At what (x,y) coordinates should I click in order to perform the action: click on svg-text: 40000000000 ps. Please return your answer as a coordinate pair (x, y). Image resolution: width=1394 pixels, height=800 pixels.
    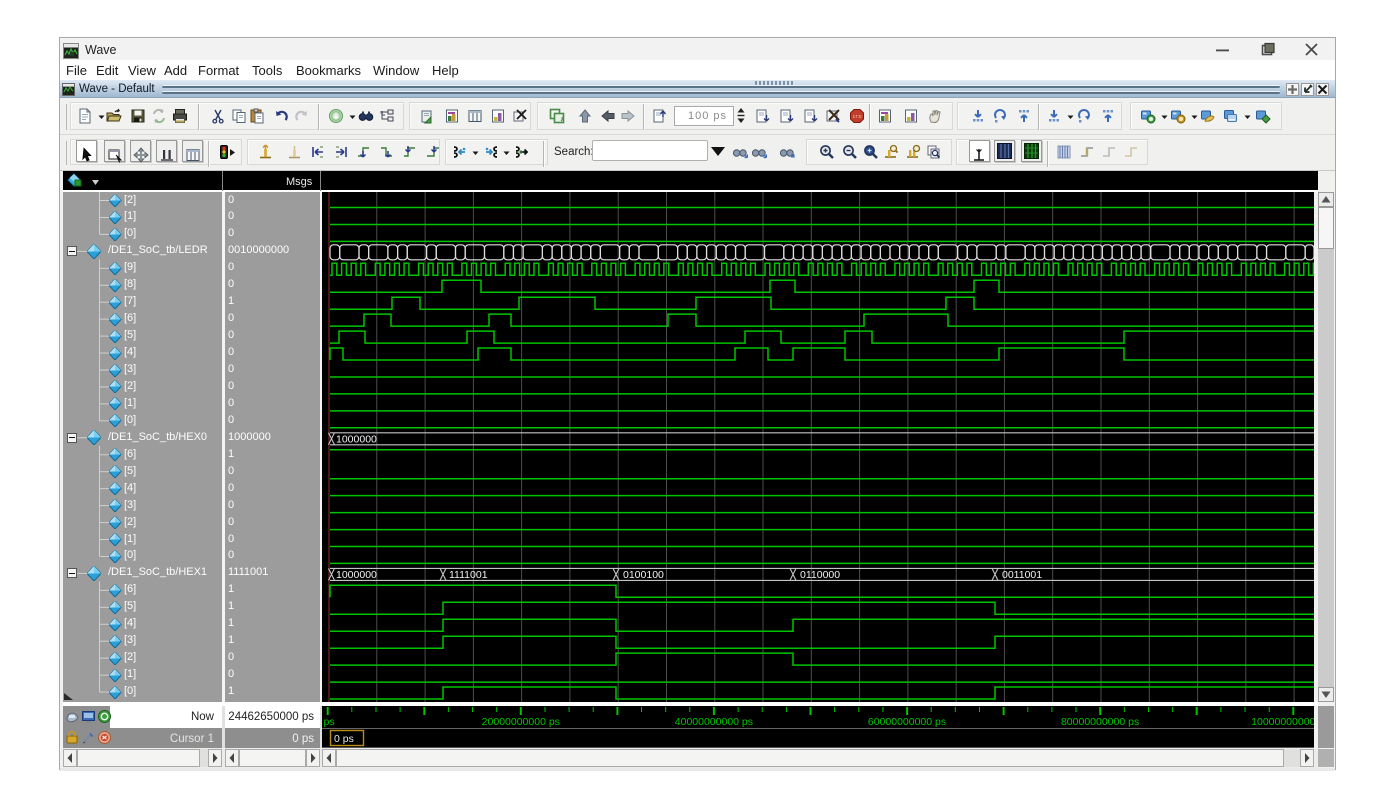
    Looking at the image, I should click on (714, 722).